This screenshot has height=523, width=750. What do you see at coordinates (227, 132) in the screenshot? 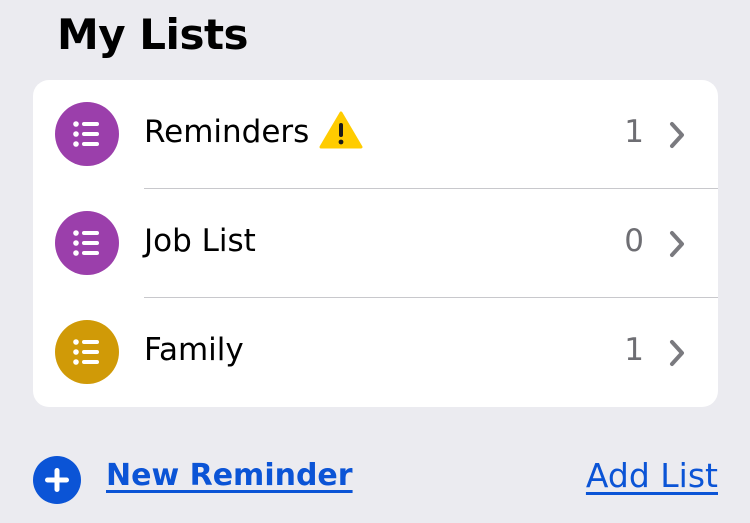
I see `list-name-text: Reminders` at bounding box center [227, 132].